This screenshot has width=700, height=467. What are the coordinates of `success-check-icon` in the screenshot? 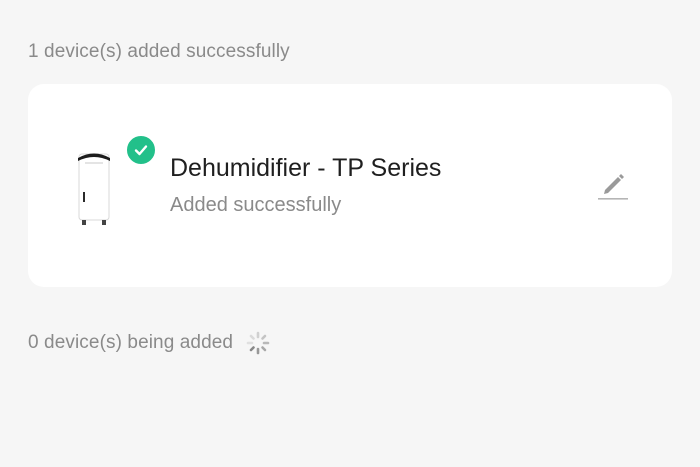 It's located at (141, 150).